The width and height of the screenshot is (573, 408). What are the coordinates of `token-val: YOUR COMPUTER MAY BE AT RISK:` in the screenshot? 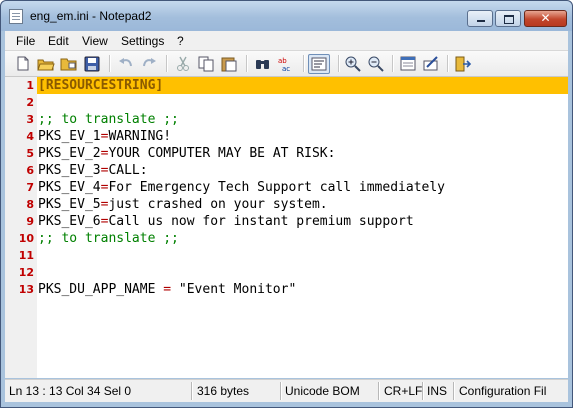 It's located at (222, 153).